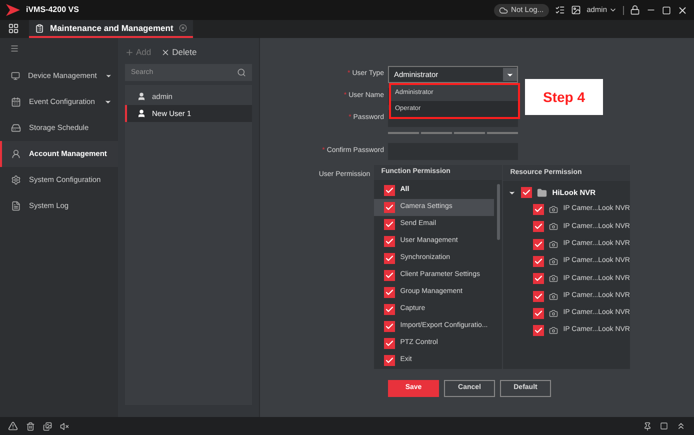 Image resolution: width=694 pixels, height=435 pixels. What do you see at coordinates (52, 10) in the screenshot?
I see `app-title: iVMS-4200 VS` at bounding box center [52, 10].